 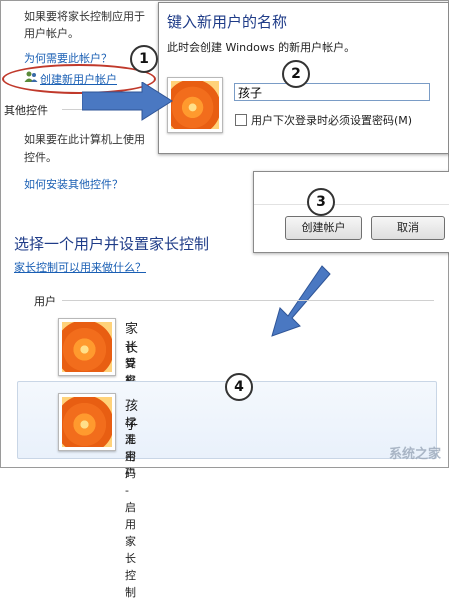 What do you see at coordinates (127, 101) in the screenshot?
I see `right-arrow-icon` at bounding box center [127, 101].